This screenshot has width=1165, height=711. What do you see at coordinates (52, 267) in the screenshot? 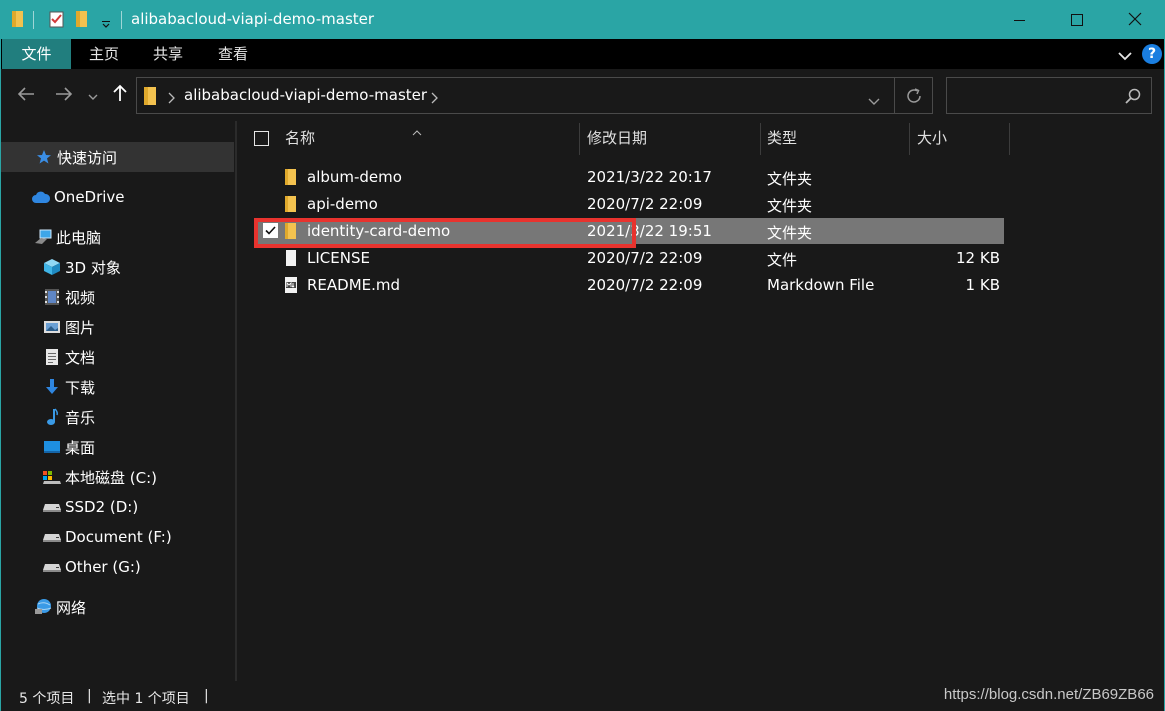
I see `cube-icon` at bounding box center [52, 267].